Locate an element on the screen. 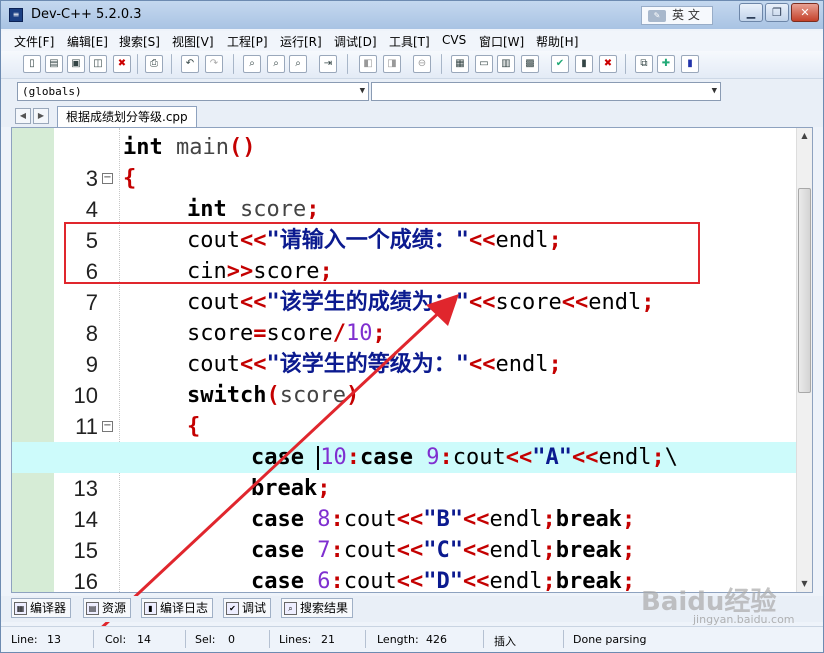 The width and height of the screenshot is (824, 653). save-all-icon: ◫ is located at coordinates (98, 64).